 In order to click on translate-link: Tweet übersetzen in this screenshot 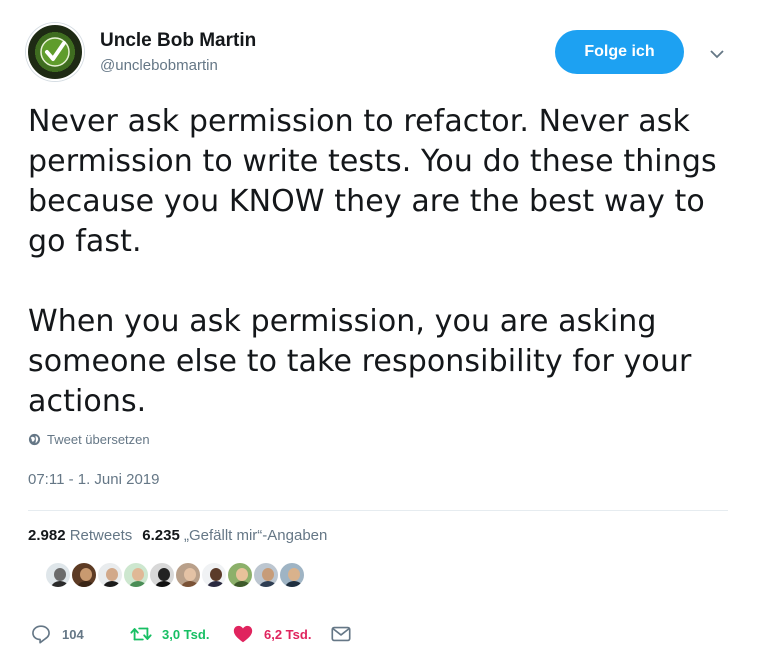, I will do `click(89, 439)`.